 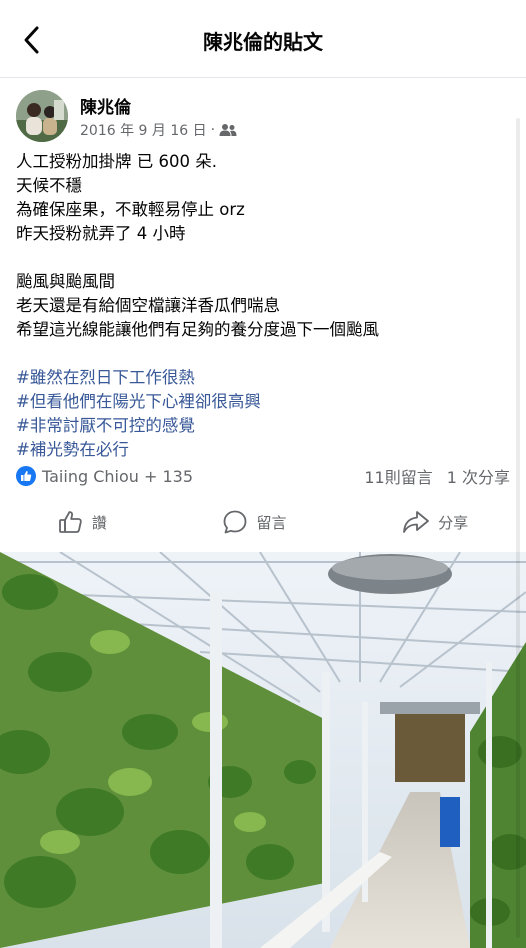 I want to click on post-line: 為確保座果，不敢輕易停止 orz, so click(x=130, y=209).